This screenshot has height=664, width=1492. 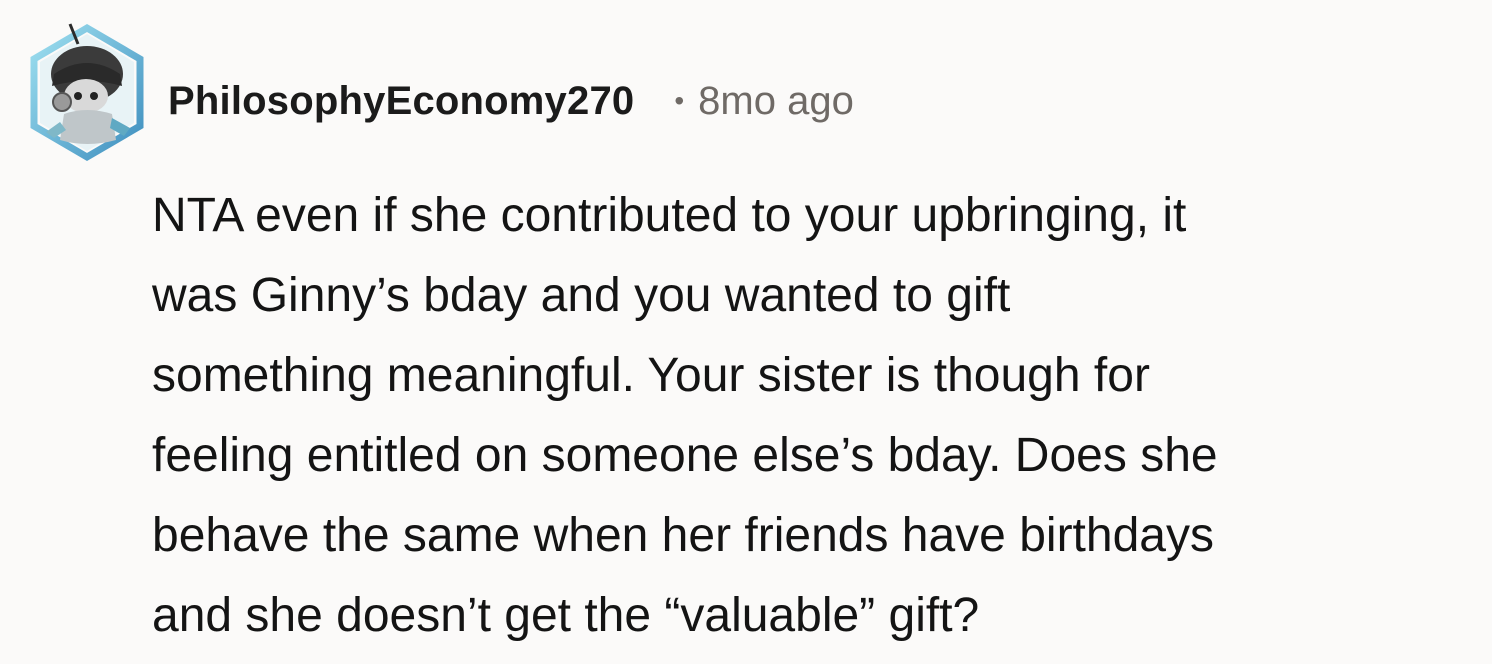 I want to click on snoo-avatar-icon, so click(x=87, y=92).